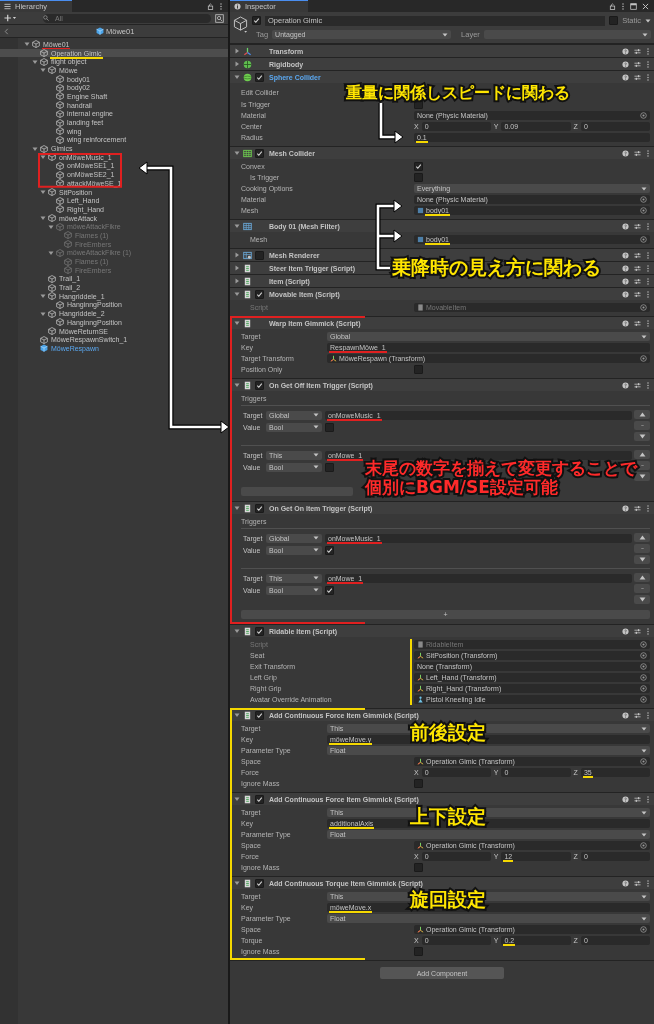 This screenshot has width=654, height=1024. What do you see at coordinates (219, 18) in the screenshot?
I see `scene-search-icon` at bounding box center [219, 18].